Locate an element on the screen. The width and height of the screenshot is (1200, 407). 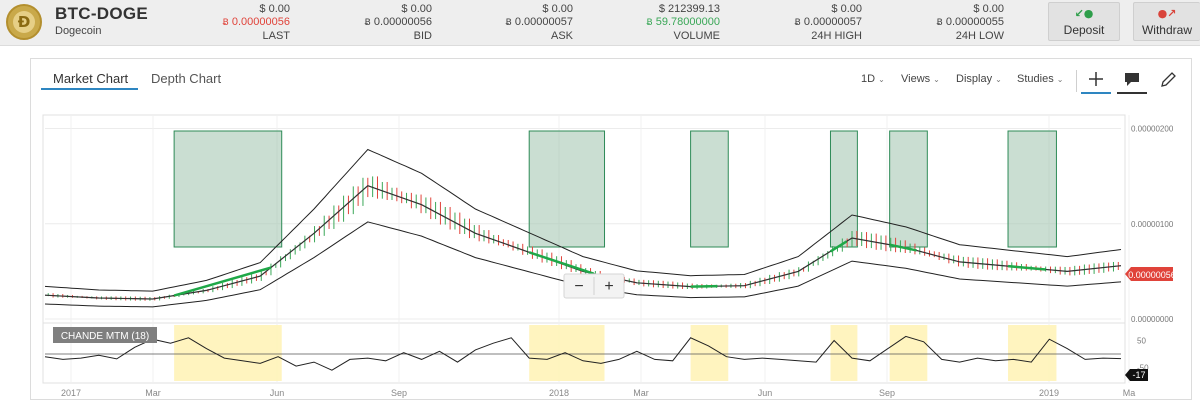
osc-axis-label: 50 is located at coordinates (1141, 341).